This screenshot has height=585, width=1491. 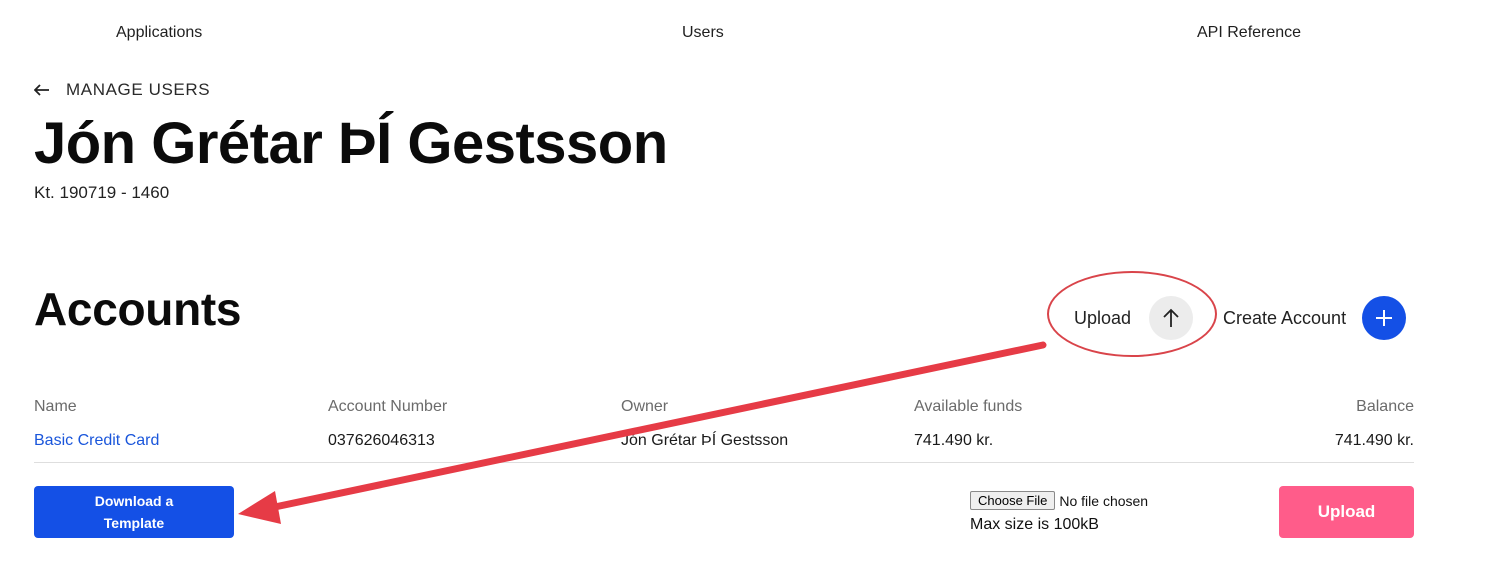 What do you see at coordinates (381, 440) in the screenshot?
I see `account-number: 037626046313` at bounding box center [381, 440].